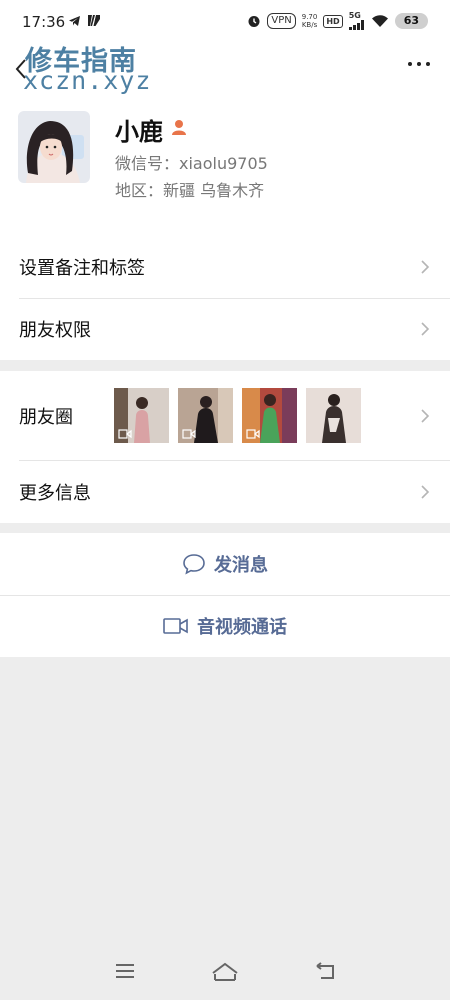 The height and width of the screenshot is (1000, 450). What do you see at coordinates (225, 492) in the screenshot?
I see `more-info-row: 更多信息` at bounding box center [225, 492].